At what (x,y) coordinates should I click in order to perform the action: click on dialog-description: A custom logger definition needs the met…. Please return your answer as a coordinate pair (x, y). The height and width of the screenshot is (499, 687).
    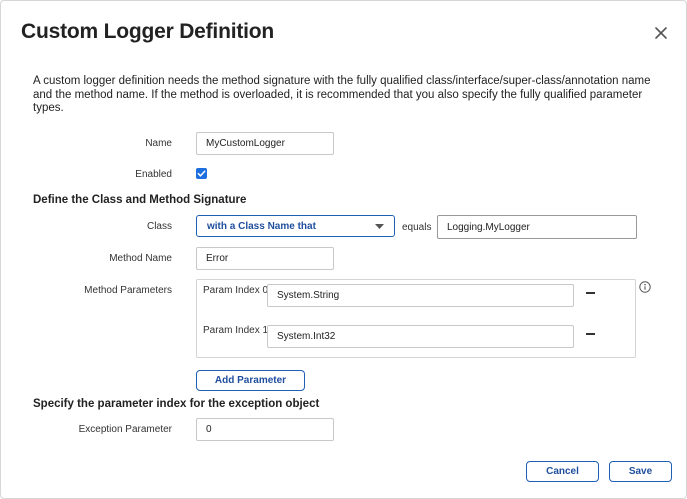
    Looking at the image, I should click on (342, 94).